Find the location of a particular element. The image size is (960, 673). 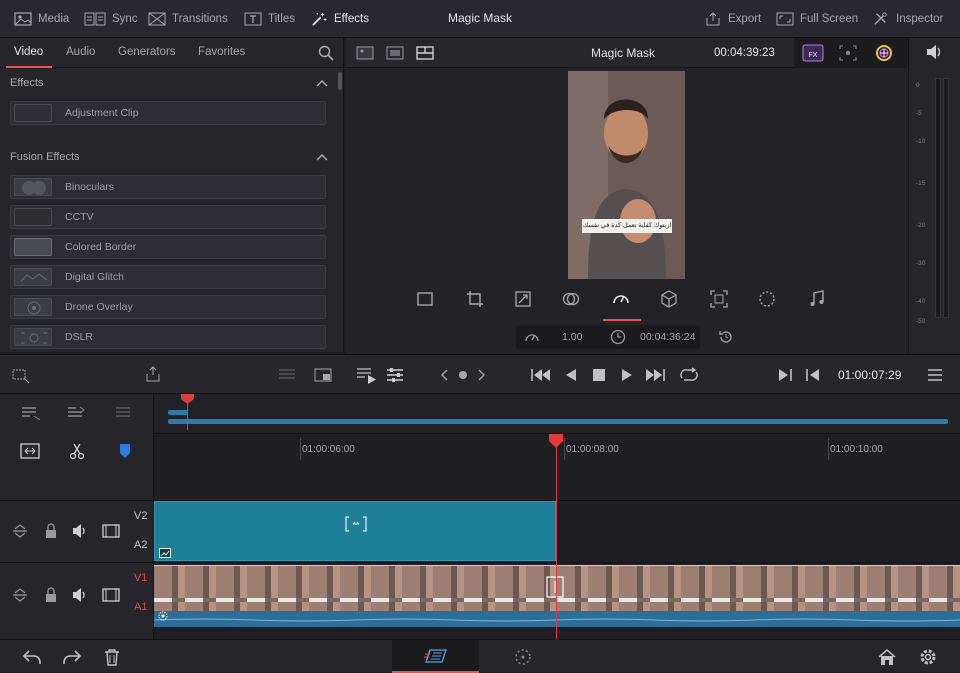

append-icon is located at coordinates (153, 375).